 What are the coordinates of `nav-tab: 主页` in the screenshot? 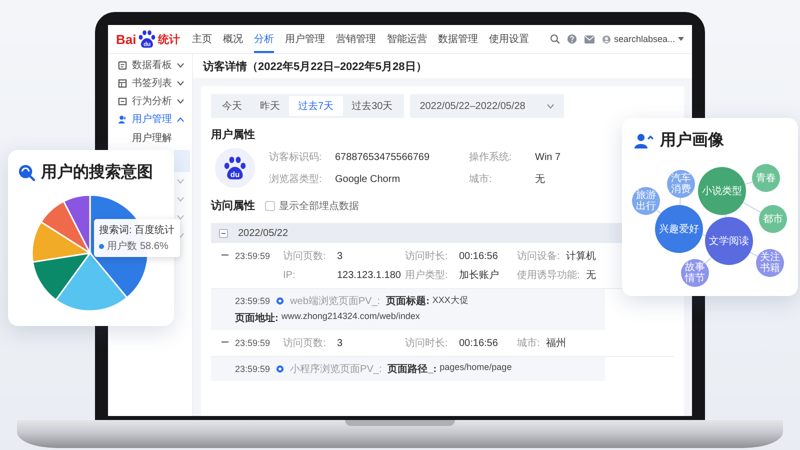 It's located at (202, 39).